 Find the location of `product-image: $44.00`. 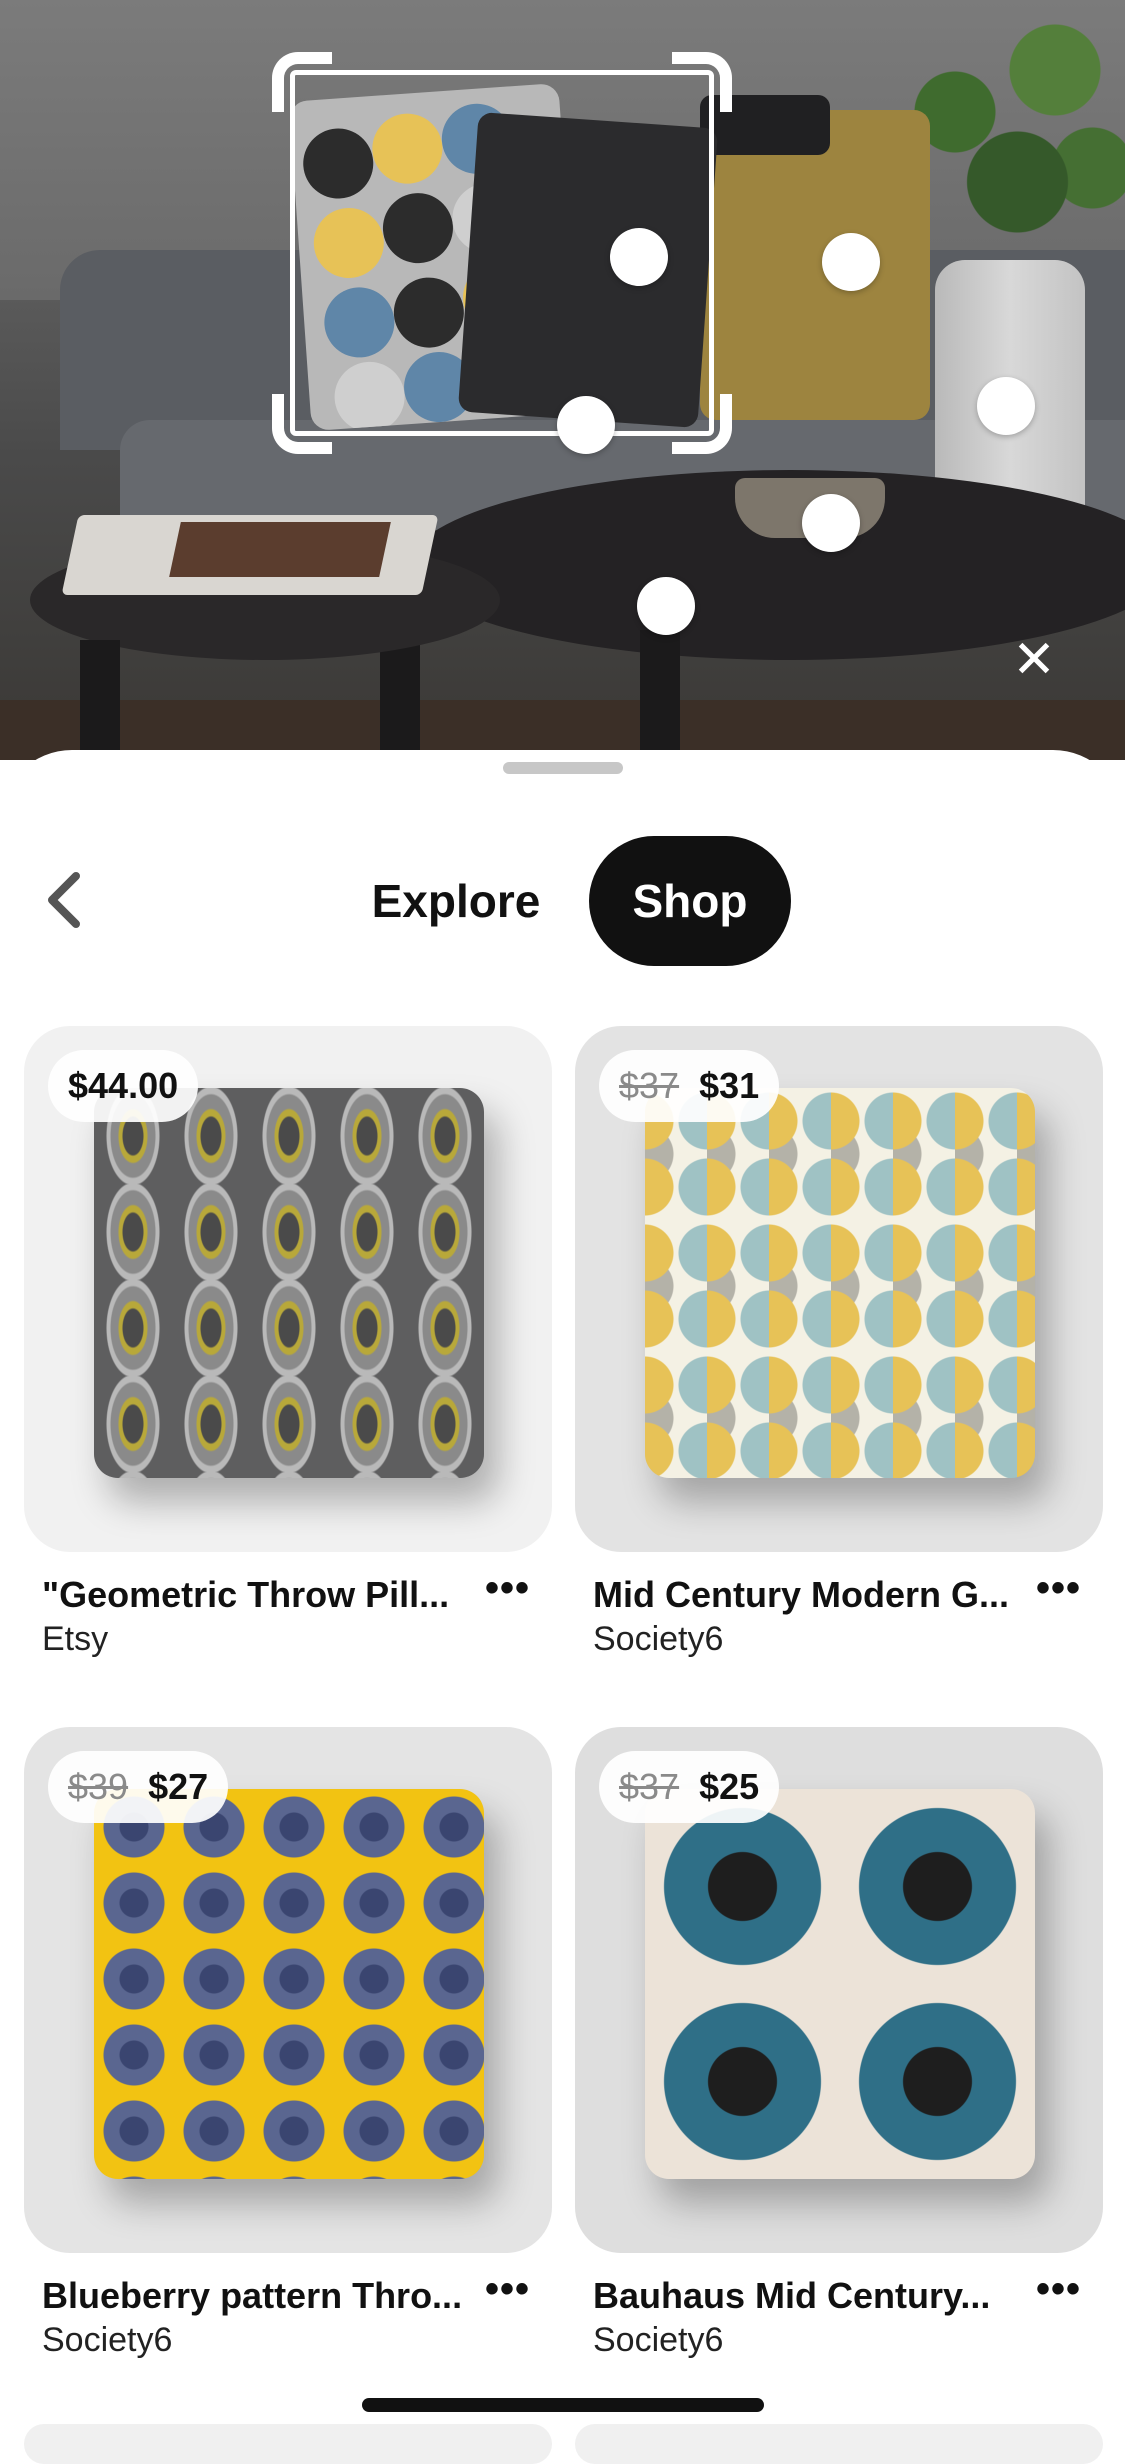

product-image: $44.00 is located at coordinates (288, 1289).